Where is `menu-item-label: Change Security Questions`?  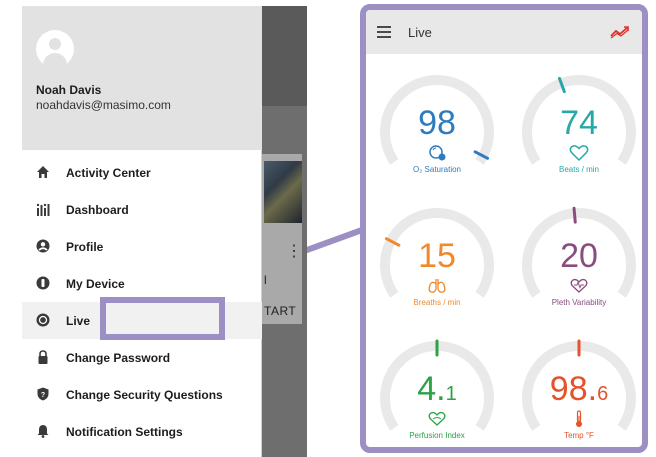 menu-item-label: Change Security Questions is located at coordinates (144, 394).